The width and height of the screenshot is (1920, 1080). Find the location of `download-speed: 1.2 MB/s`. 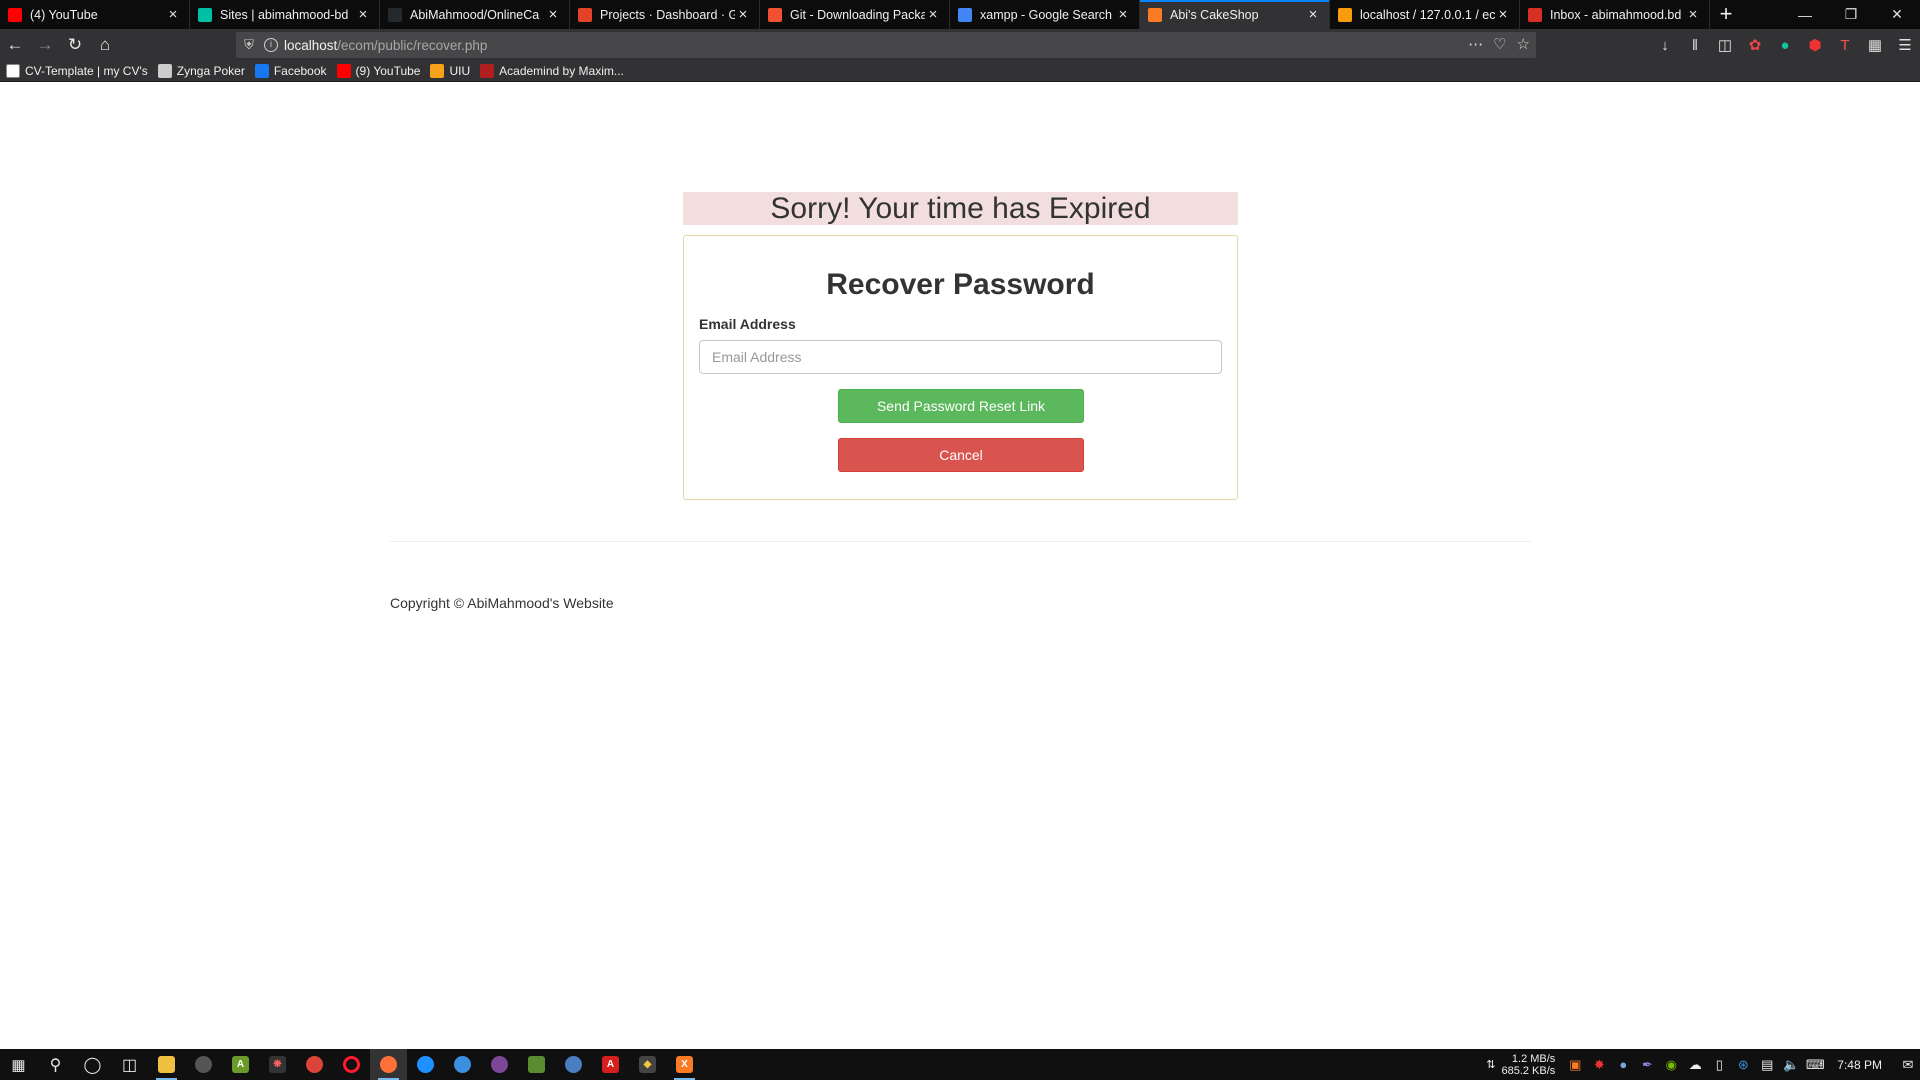

download-speed: 1.2 MB/s is located at coordinates (1533, 1058).